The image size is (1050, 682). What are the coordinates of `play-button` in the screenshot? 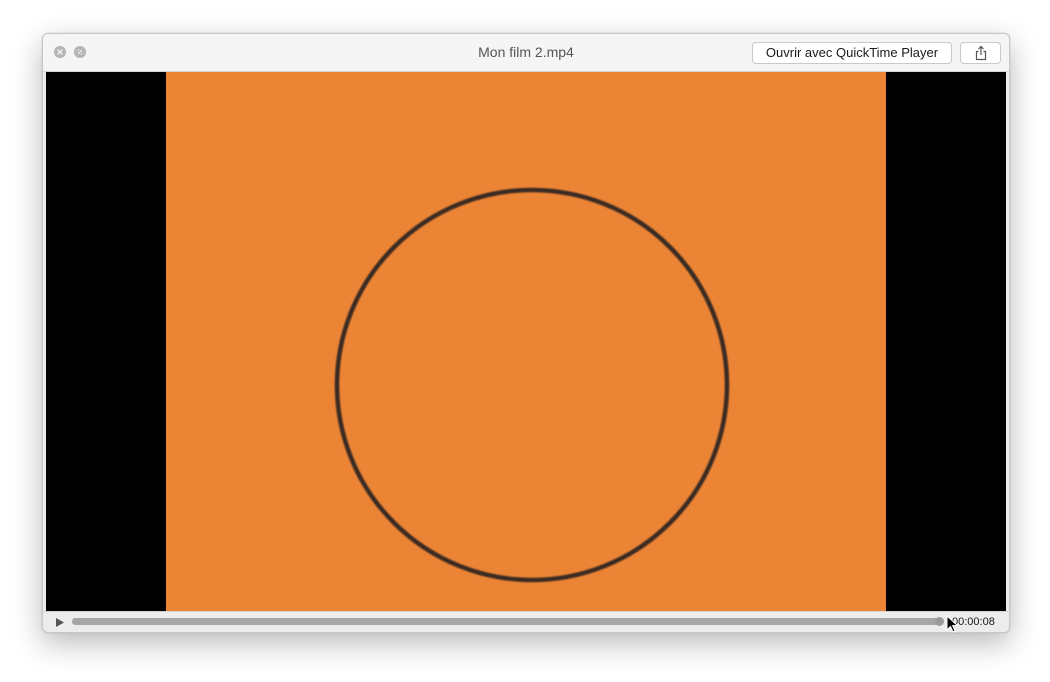 It's located at (60, 622).